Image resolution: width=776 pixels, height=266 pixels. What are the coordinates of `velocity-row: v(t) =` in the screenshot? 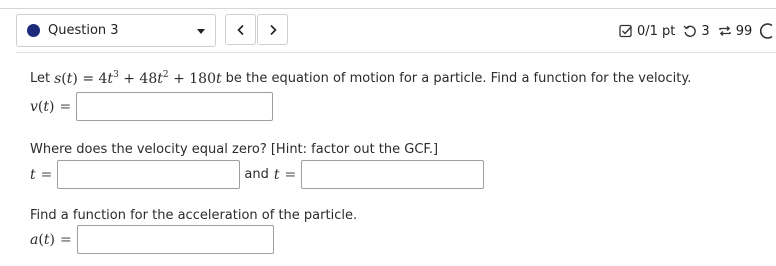 It's located at (152, 106).